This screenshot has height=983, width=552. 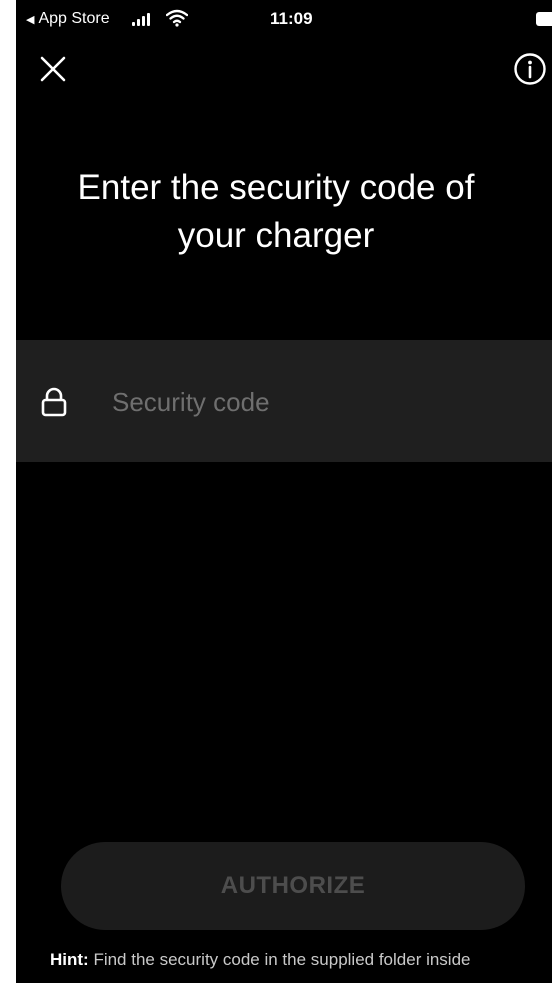 I want to click on status-bar: ◀ App Store 11:09, so click(x=284, y=20).